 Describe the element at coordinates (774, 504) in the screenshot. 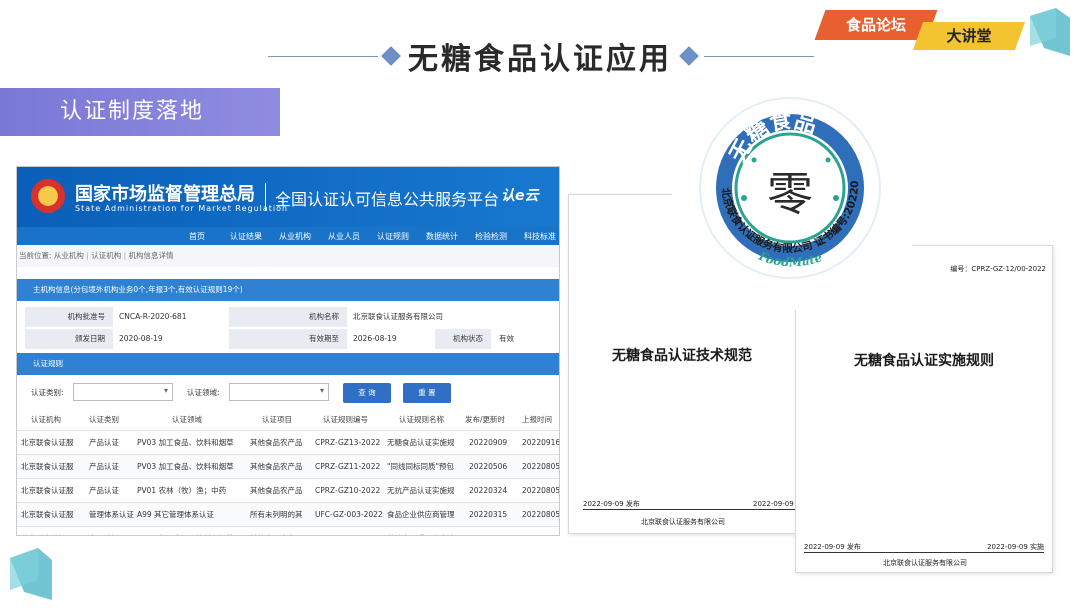

I see `doc1-implement-date: 2022-09-09 实施` at that location.